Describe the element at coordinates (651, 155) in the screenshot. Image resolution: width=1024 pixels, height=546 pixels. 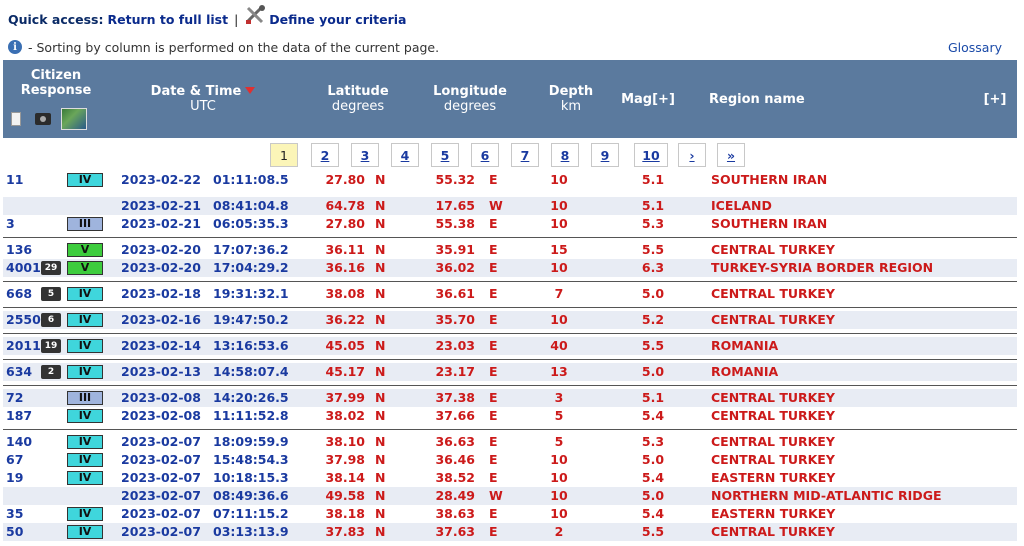
I see `page-link: 10` at that location.